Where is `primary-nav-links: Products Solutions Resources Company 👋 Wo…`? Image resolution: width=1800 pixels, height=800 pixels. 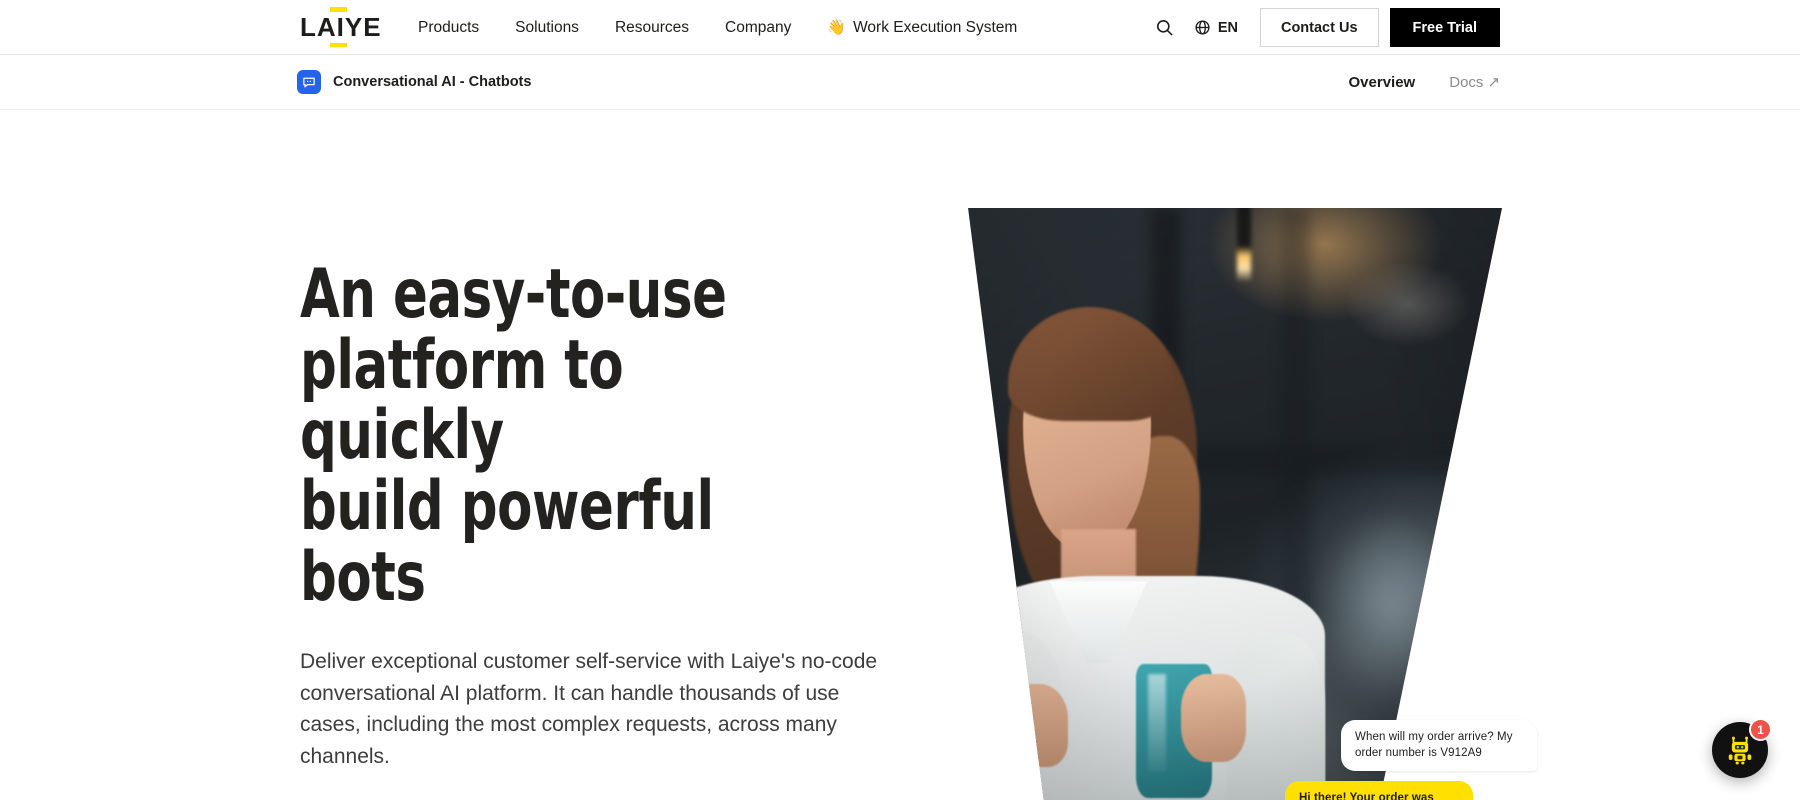
primary-nav-links: Products Solutions Resources Company 👋 Wo… is located at coordinates (717, 27).